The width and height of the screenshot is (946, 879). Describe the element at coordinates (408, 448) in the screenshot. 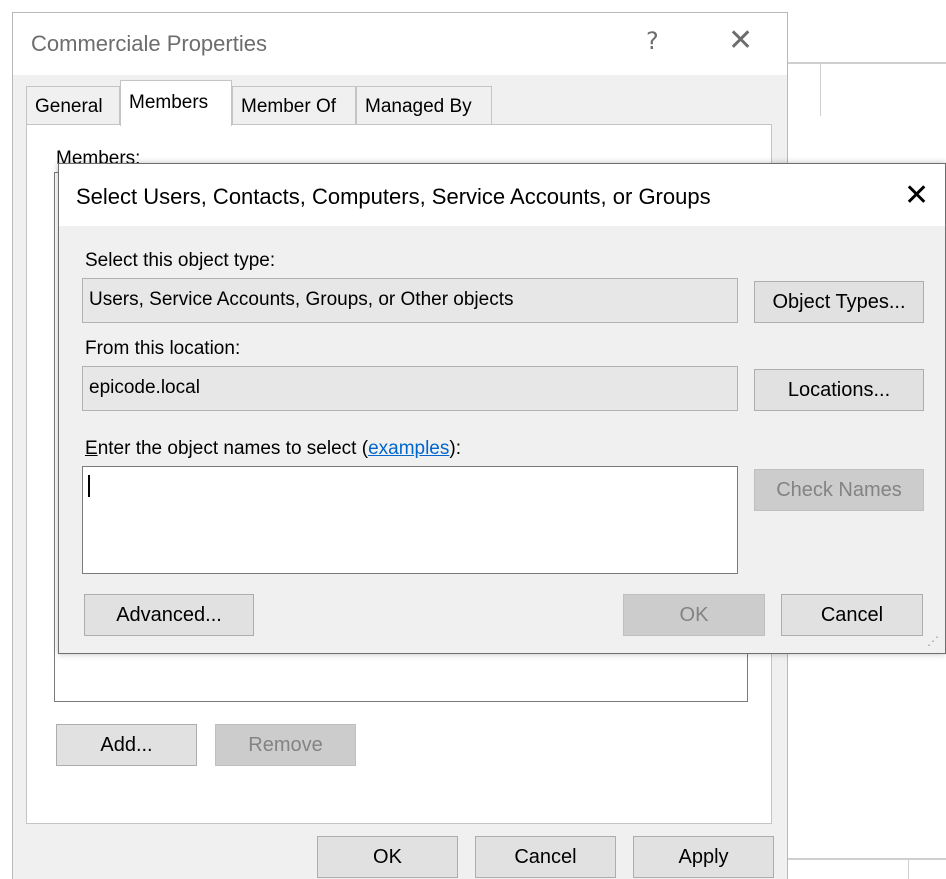

I see `examples-link: examples` at that location.